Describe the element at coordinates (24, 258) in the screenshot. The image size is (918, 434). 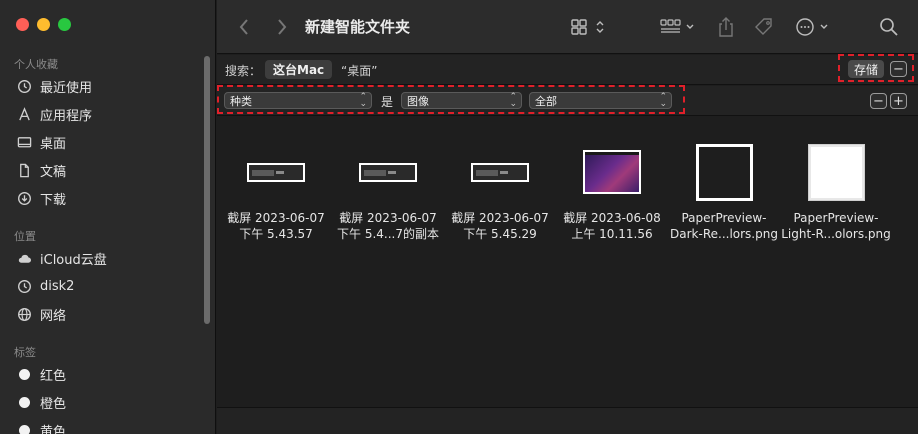
I see `cloud-icon` at that location.